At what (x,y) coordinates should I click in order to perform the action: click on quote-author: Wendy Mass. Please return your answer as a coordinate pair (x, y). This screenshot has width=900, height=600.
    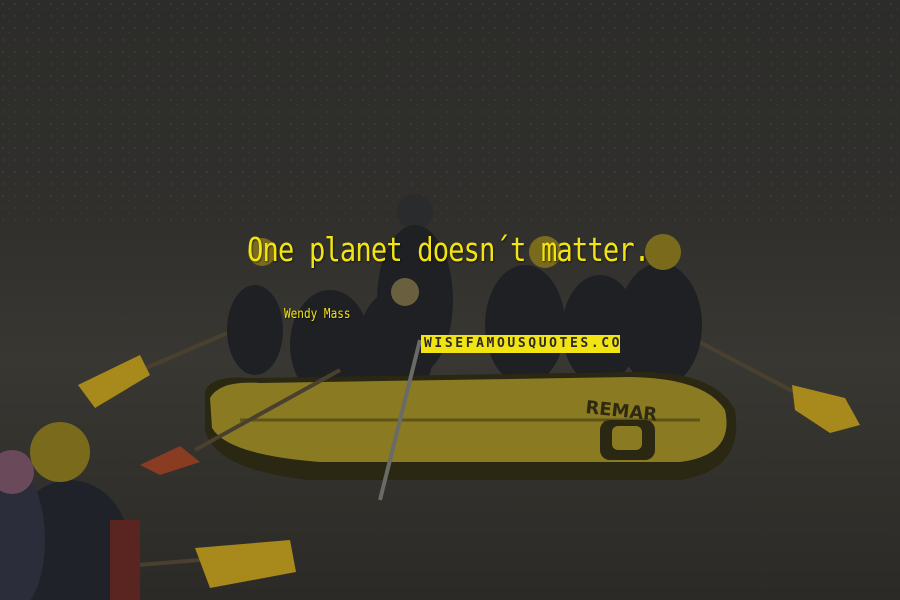
    Looking at the image, I should click on (317, 314).